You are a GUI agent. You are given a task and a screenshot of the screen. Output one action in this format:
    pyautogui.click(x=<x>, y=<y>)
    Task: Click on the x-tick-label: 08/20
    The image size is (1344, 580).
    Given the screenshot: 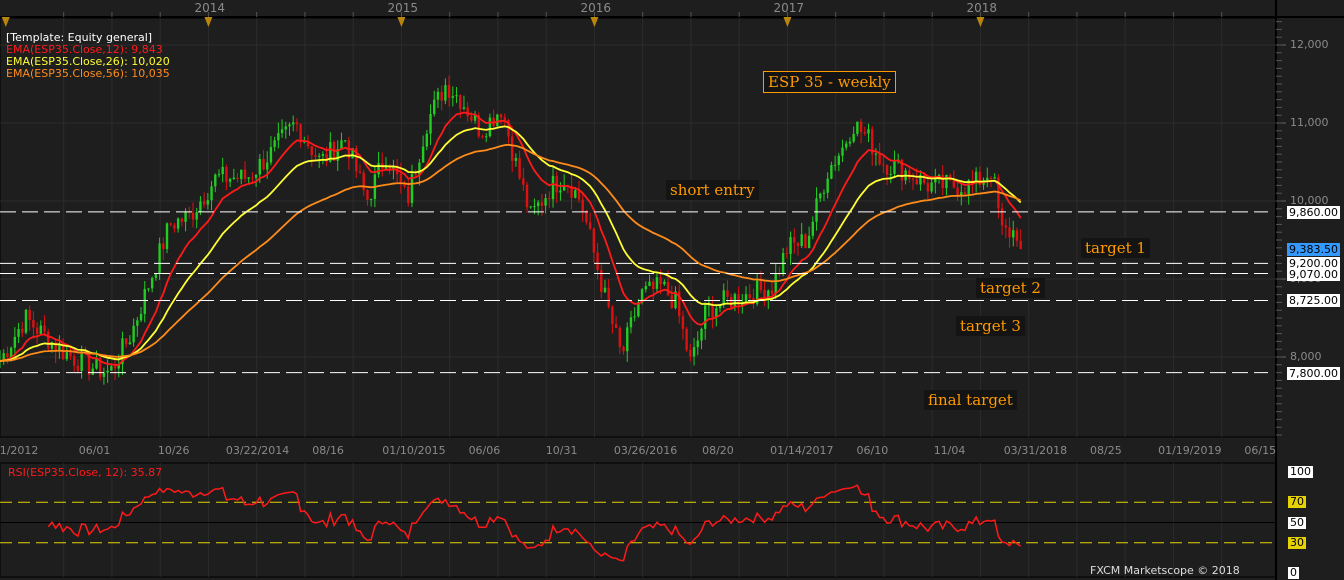 What is the action you would take?
    pyautogui.click(x=718, y=450)
    